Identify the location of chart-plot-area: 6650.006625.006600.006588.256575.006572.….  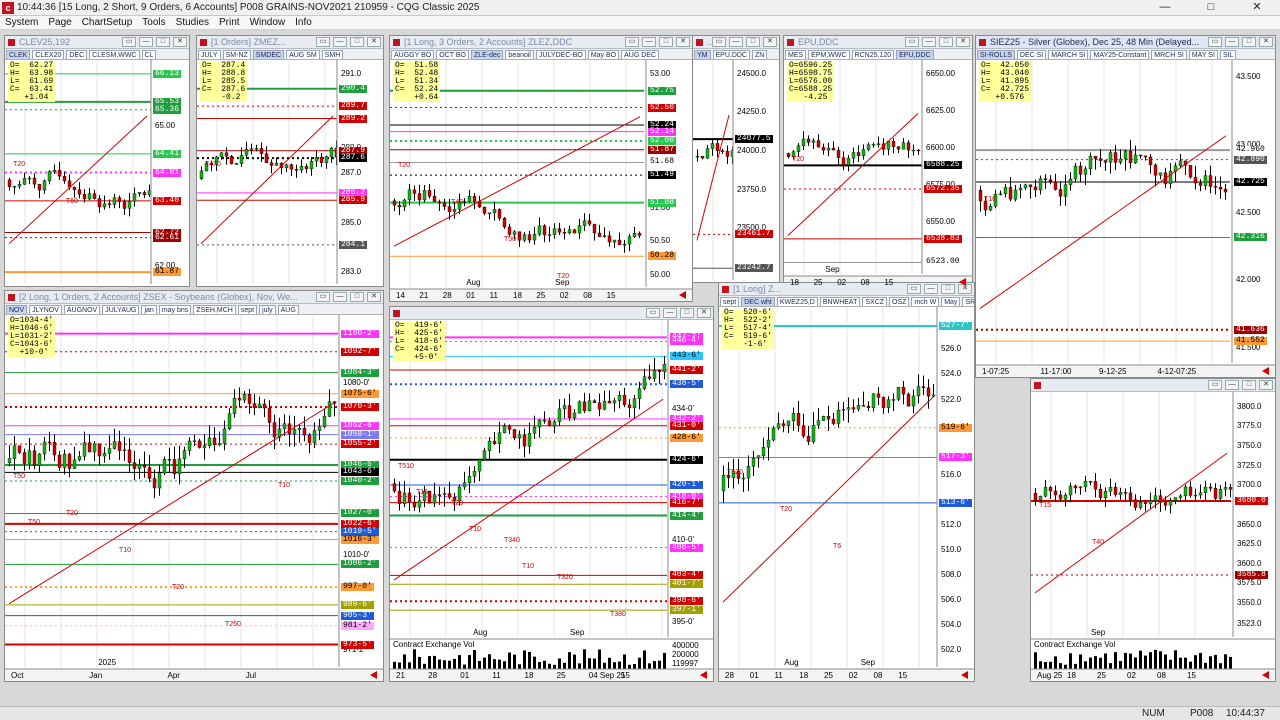
(878, 174).